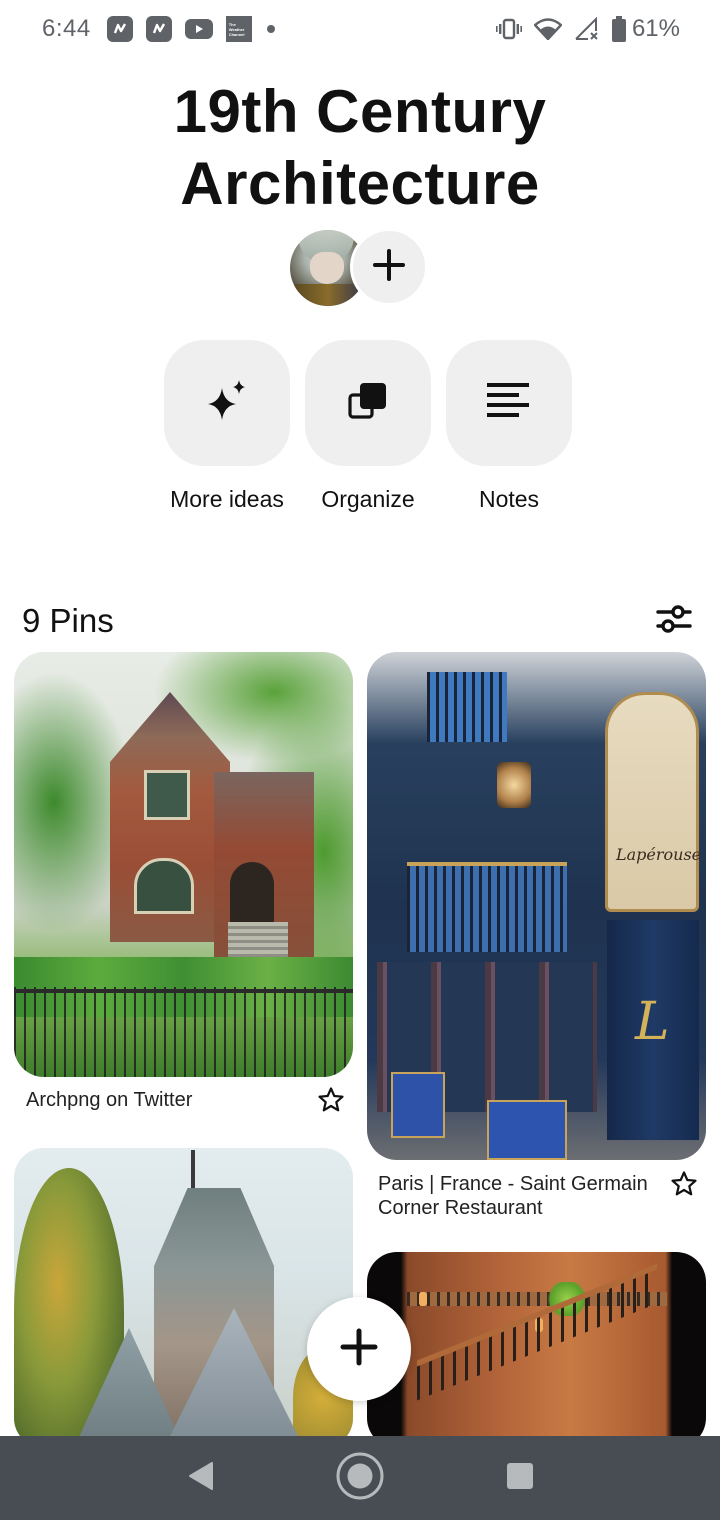  Describe the element at coordinates (652, 1022) in the screenshot. I see `gold-monogram: L` at that location.